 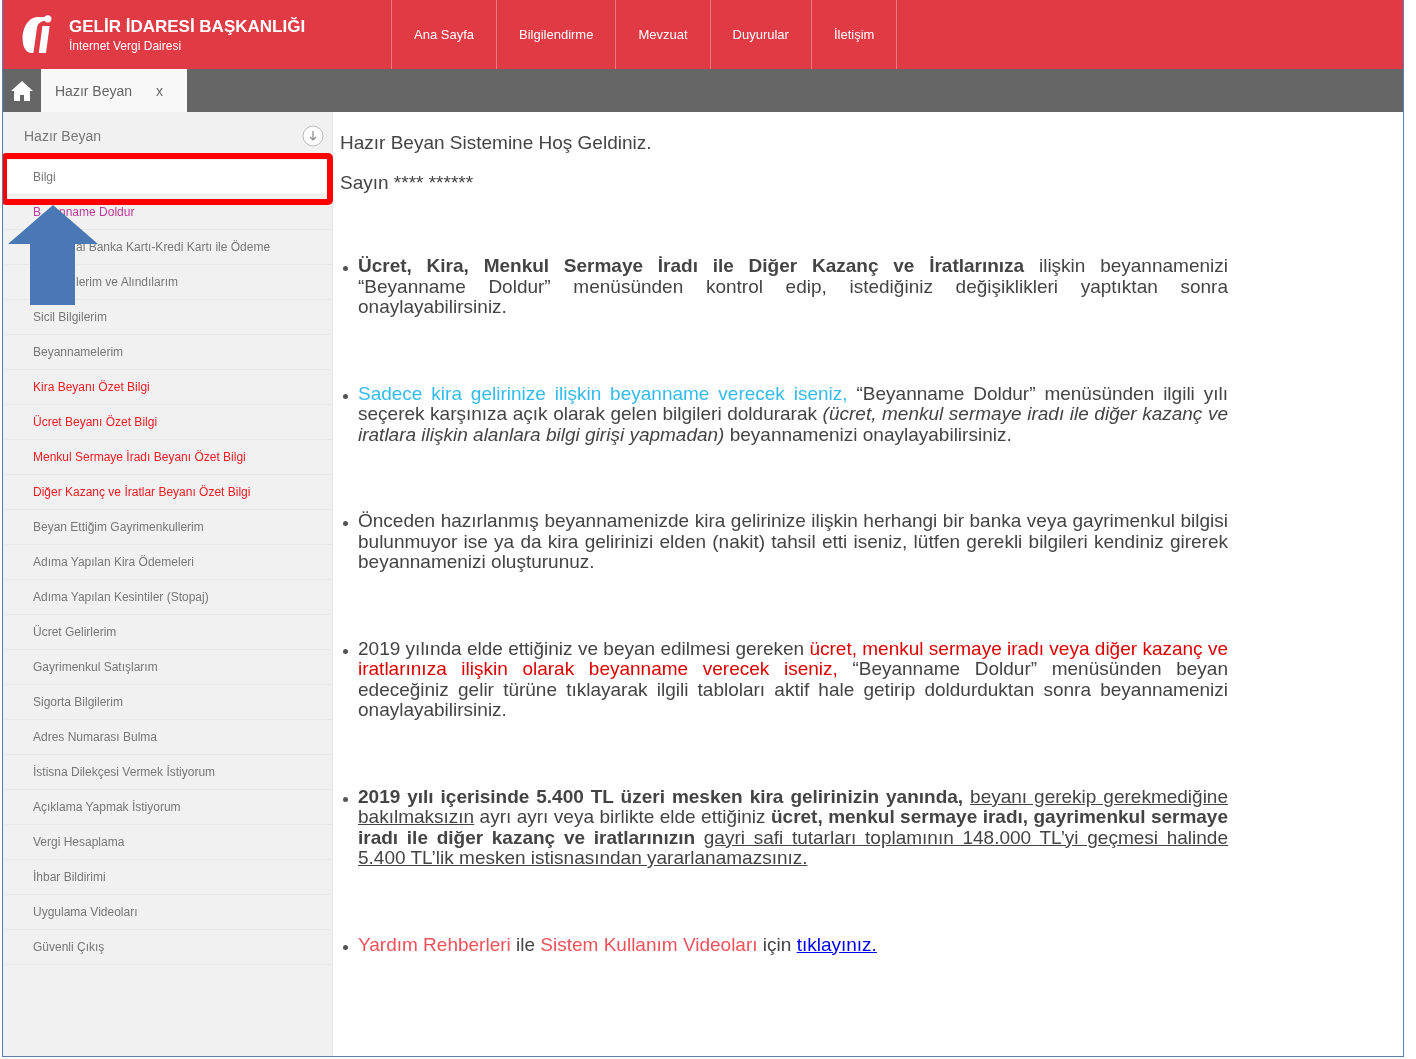 What do you see at coordinates (618, 944) in the screenshot?
I see `info-paragraph: Yardım Rehberleri ile Sistem Kullanım Videoları için tıklayınız.` at bounding box center [618, 944].